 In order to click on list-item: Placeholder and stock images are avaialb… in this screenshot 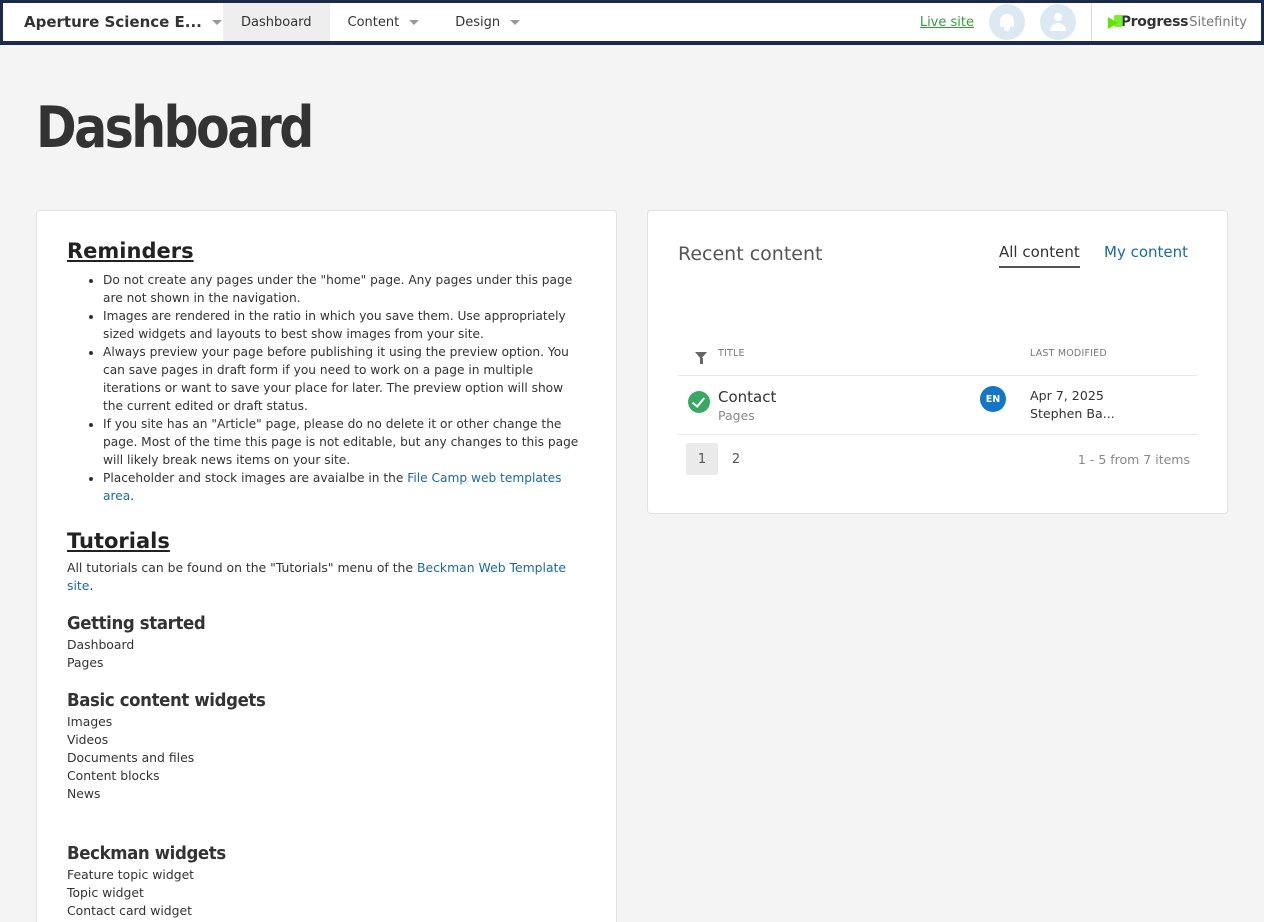, I will do `click(344, 487)`.